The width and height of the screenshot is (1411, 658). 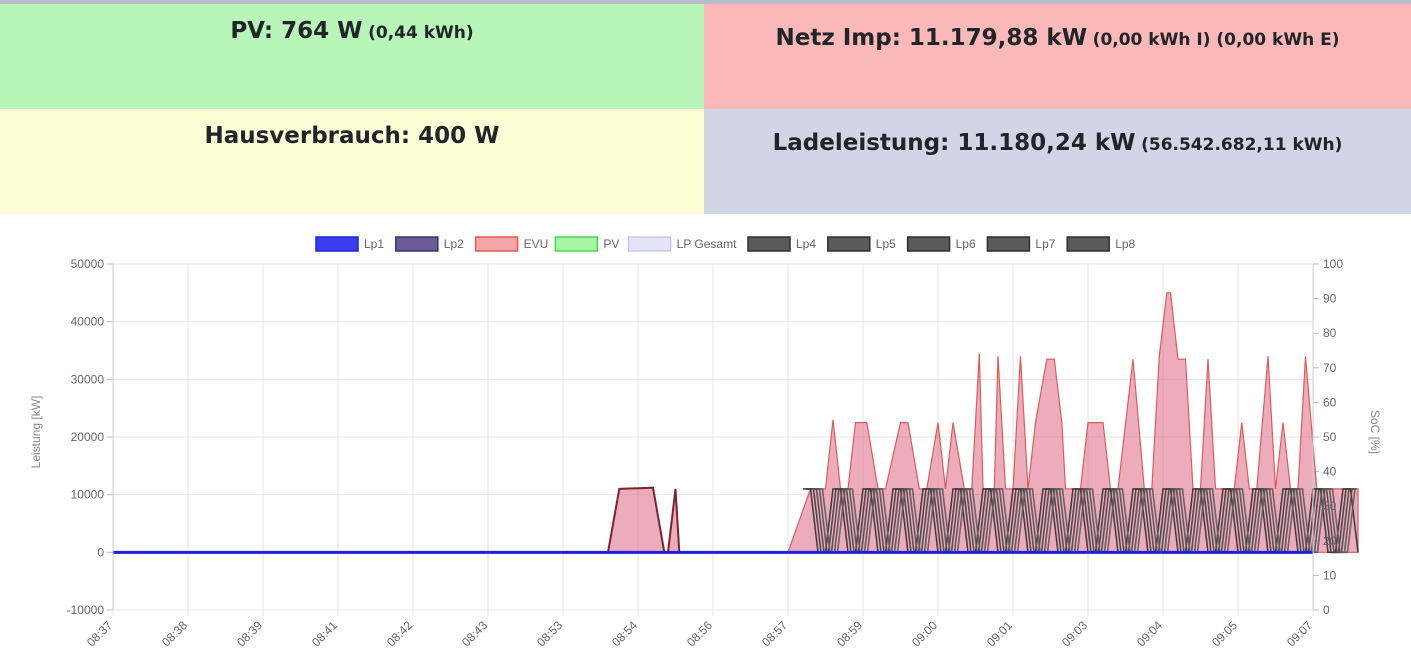 I want to click on y-tick-label: 20000, so click(x=88, y=437).